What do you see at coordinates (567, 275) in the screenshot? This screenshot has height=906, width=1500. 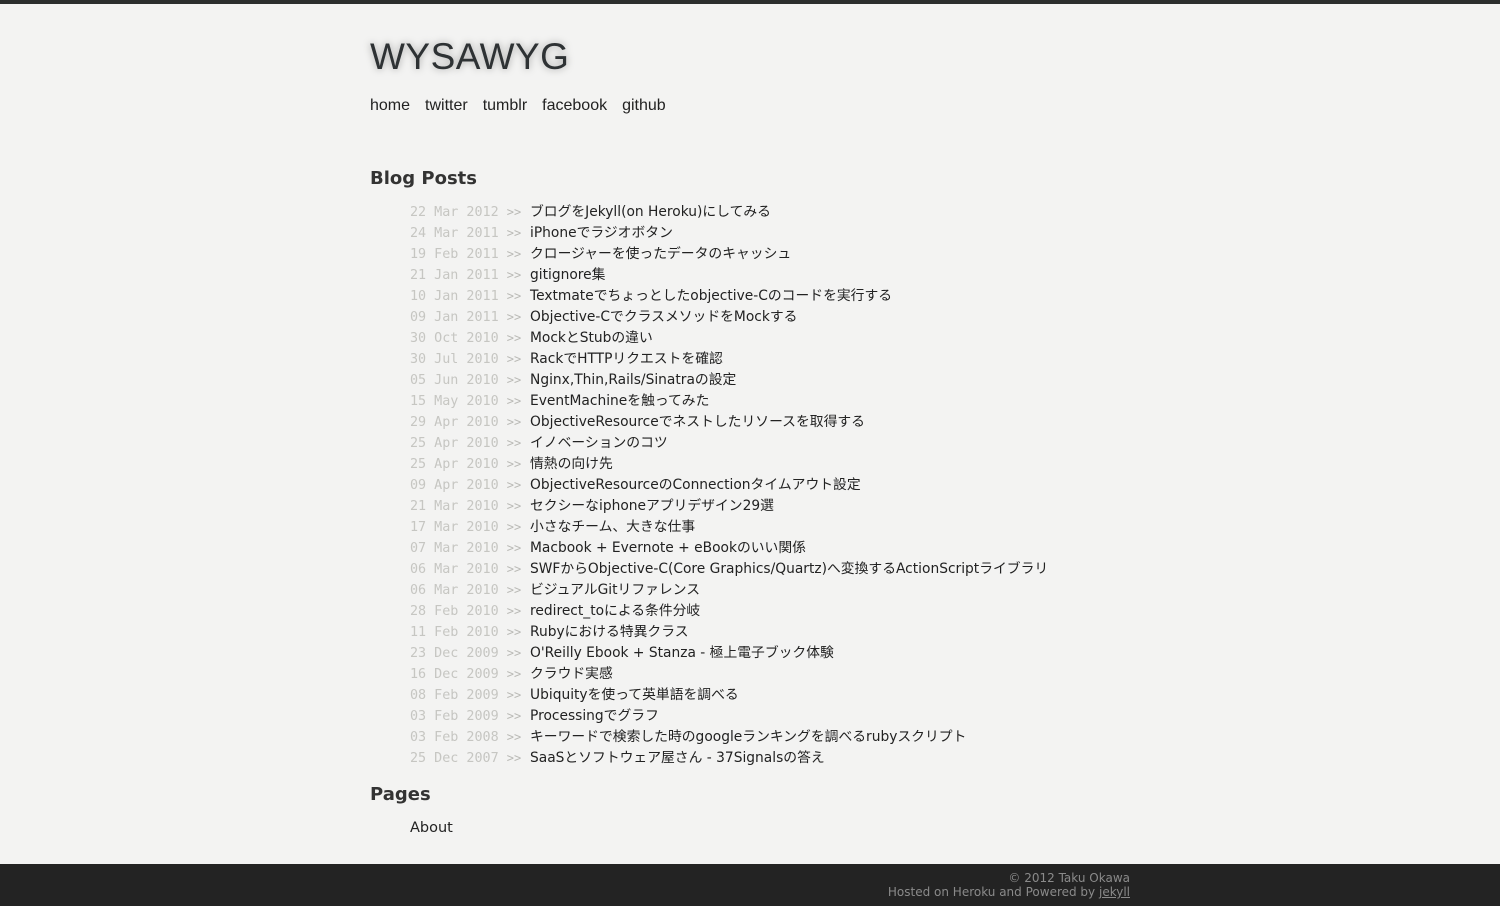 I see `post-title-link: gitignore集` at bounding box center [567, 275].